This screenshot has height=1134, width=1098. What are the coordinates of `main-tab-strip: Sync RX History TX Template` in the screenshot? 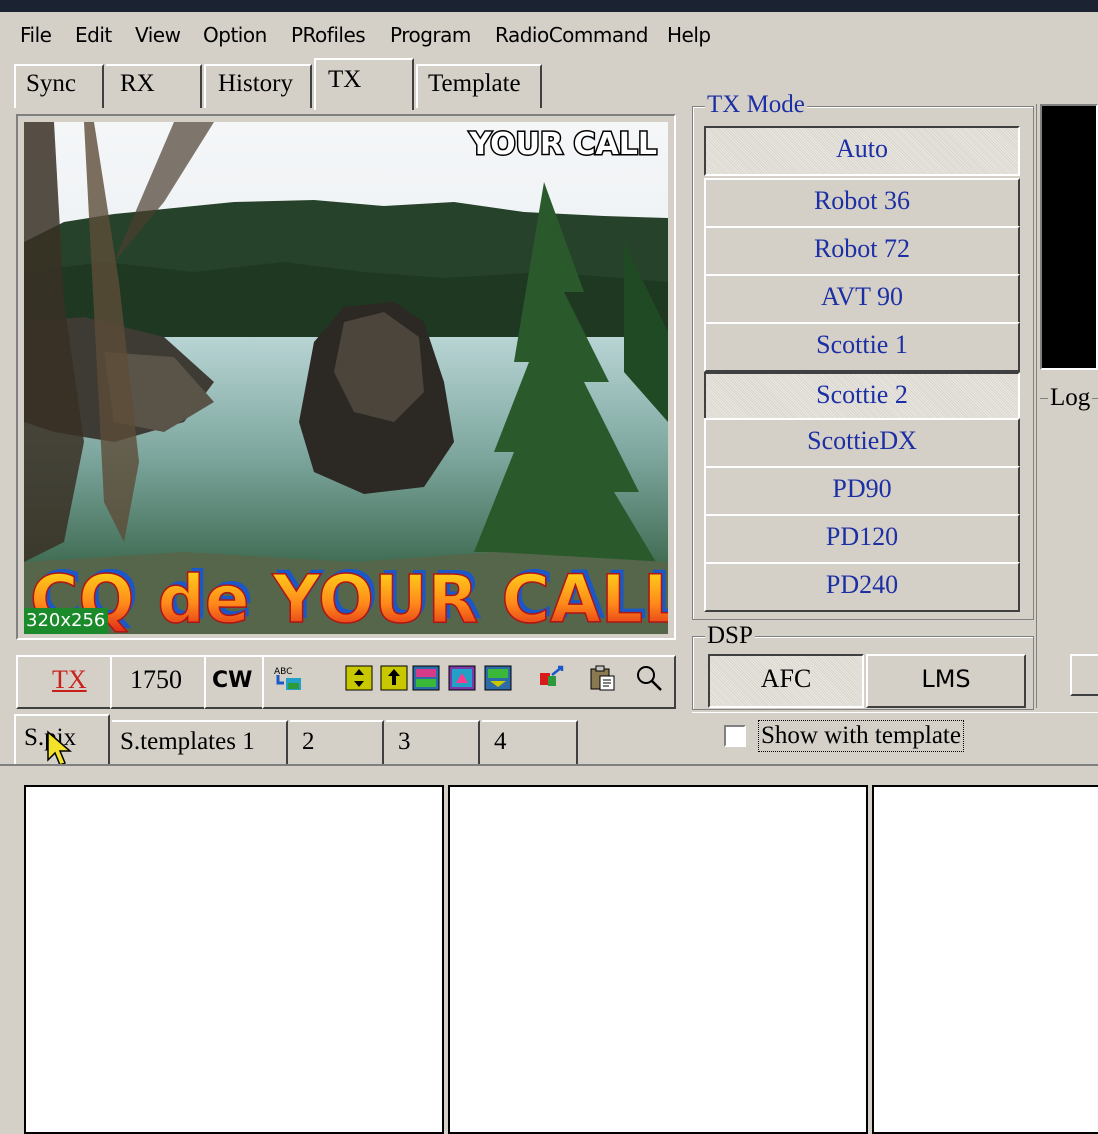 It's located at (345, 84).